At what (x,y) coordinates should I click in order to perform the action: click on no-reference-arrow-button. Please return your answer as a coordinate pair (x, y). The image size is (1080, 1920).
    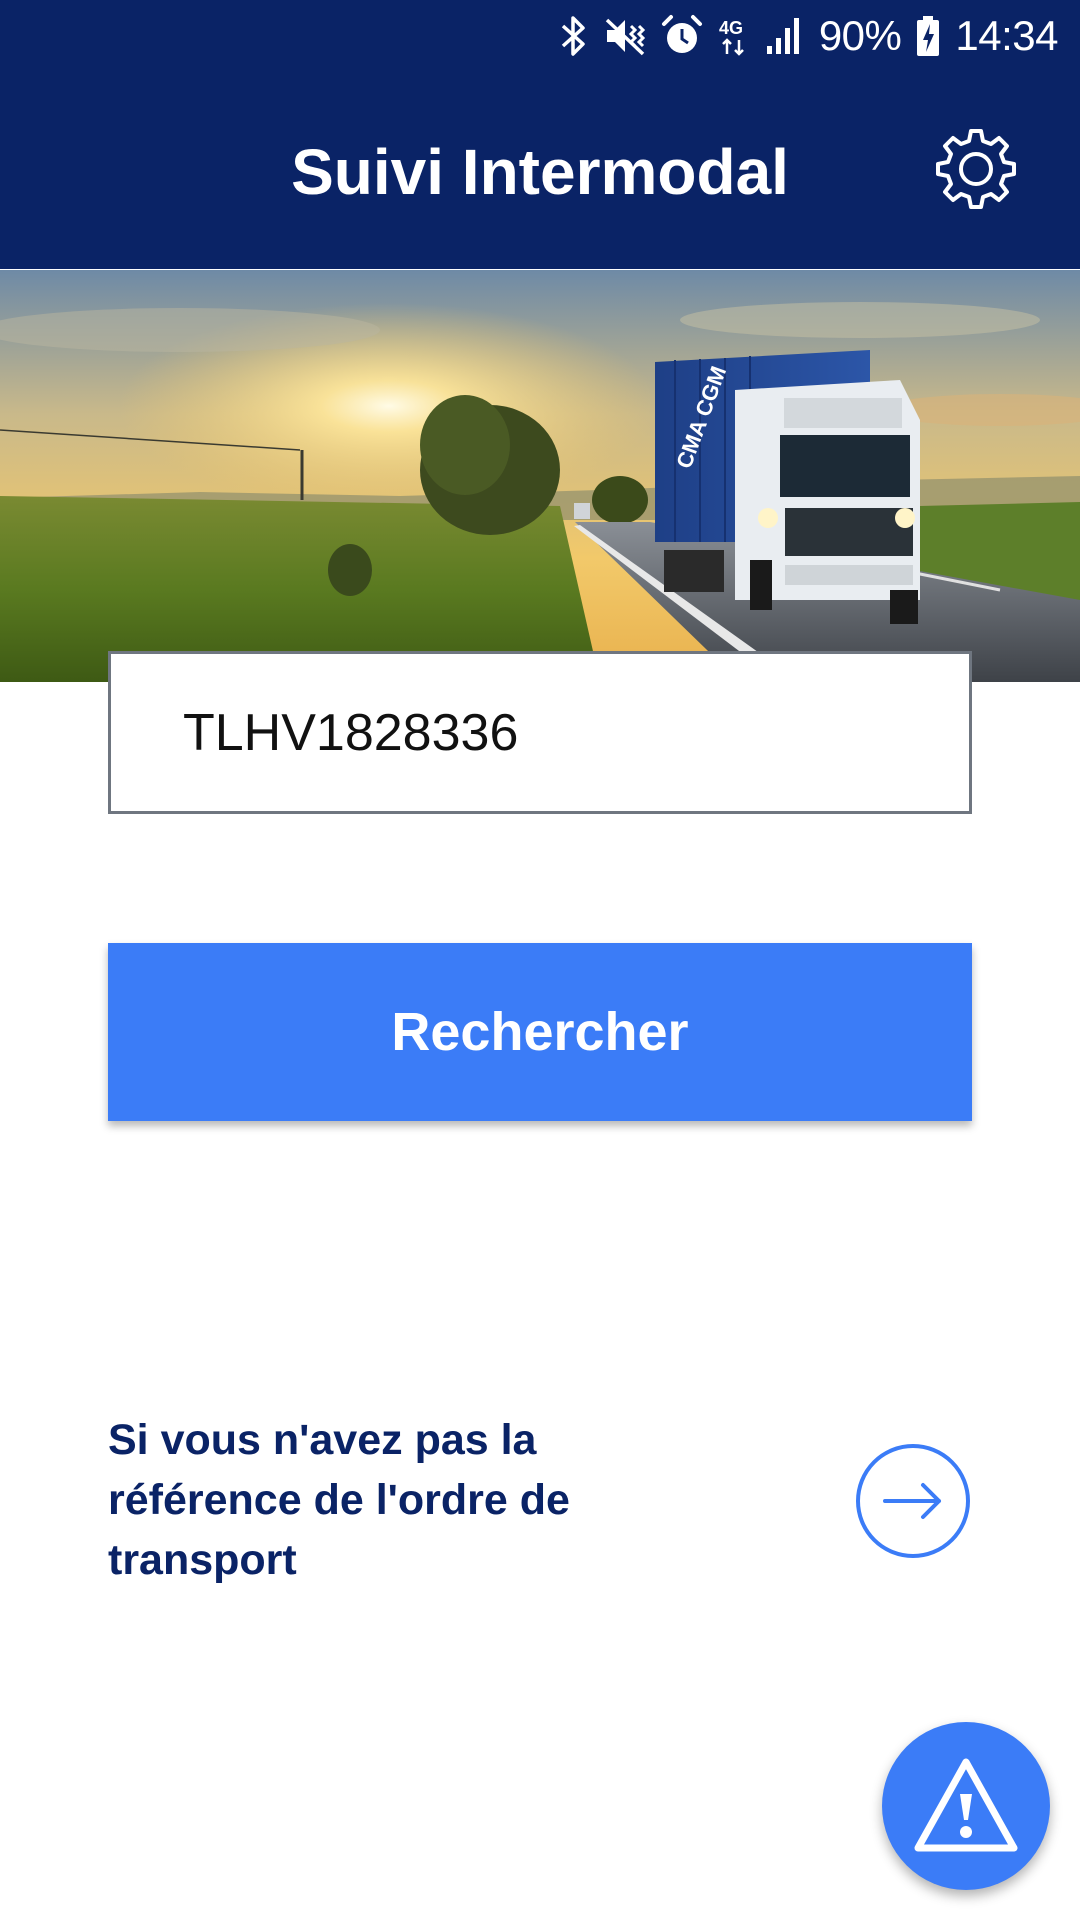
    Looking at the image, I should click on (913, 1501).